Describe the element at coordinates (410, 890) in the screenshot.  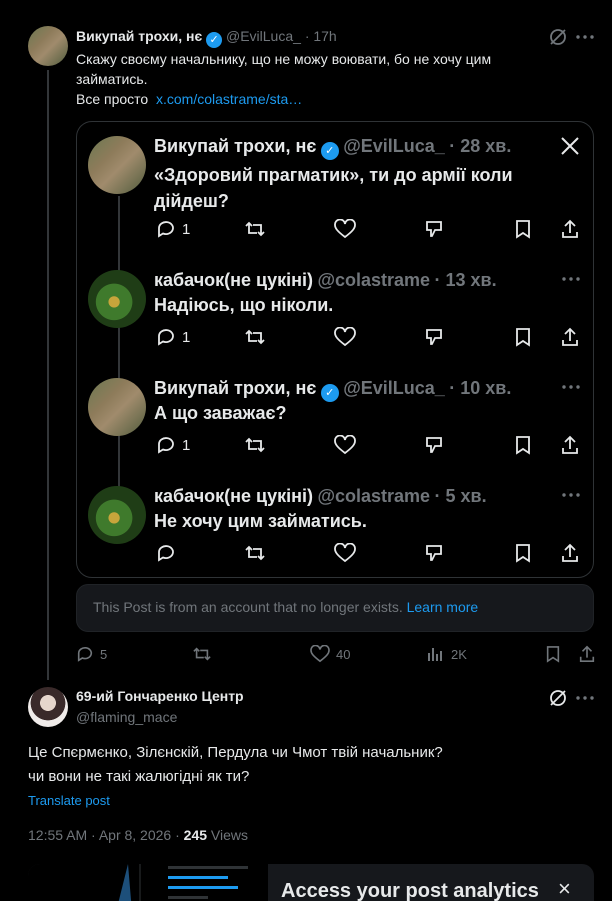
I see `analytics-title: Access your post analytics` at that location.